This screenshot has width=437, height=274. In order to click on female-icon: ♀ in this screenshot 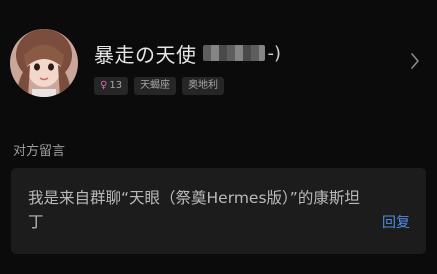, I will do `click(104, 85)`.